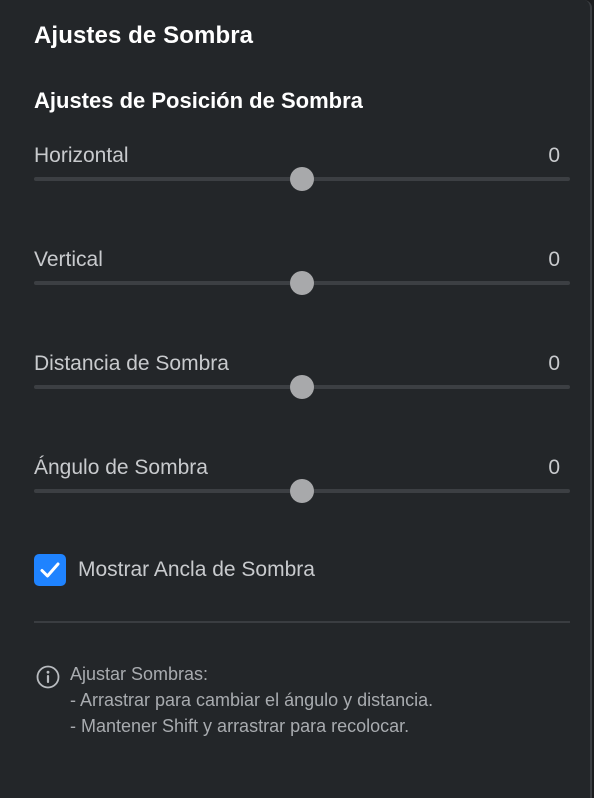  Describe the element at coordinates (131, 363) in the screenshot. I see `distance-label: Distancia de Sombra` at that location.